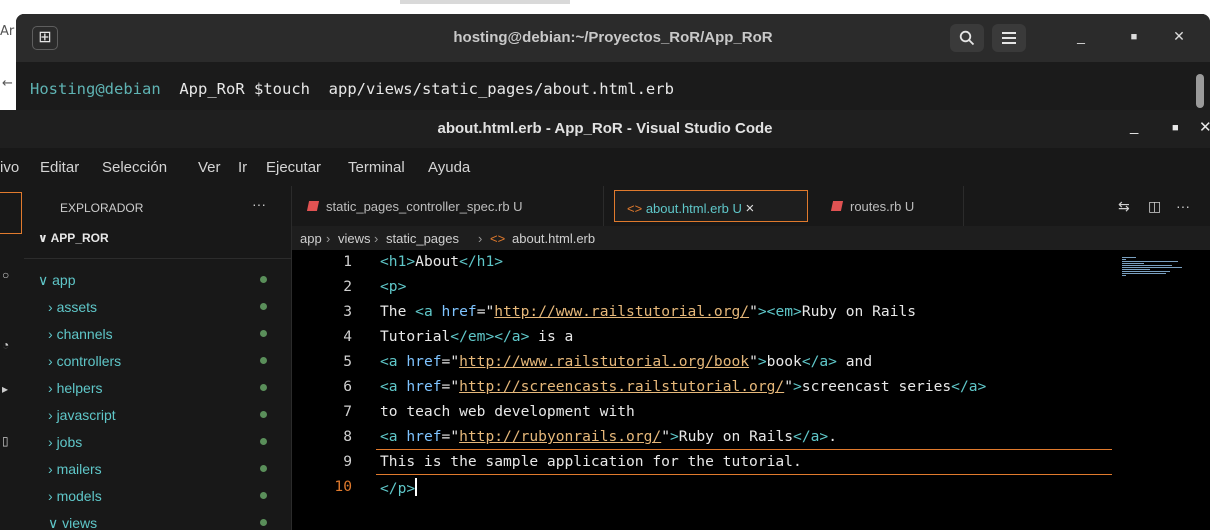 Image resolution: width=1210 pixels, height=530 pixels. I want to click on menu-ejecutar: Ejecutar, so click(293, 167).